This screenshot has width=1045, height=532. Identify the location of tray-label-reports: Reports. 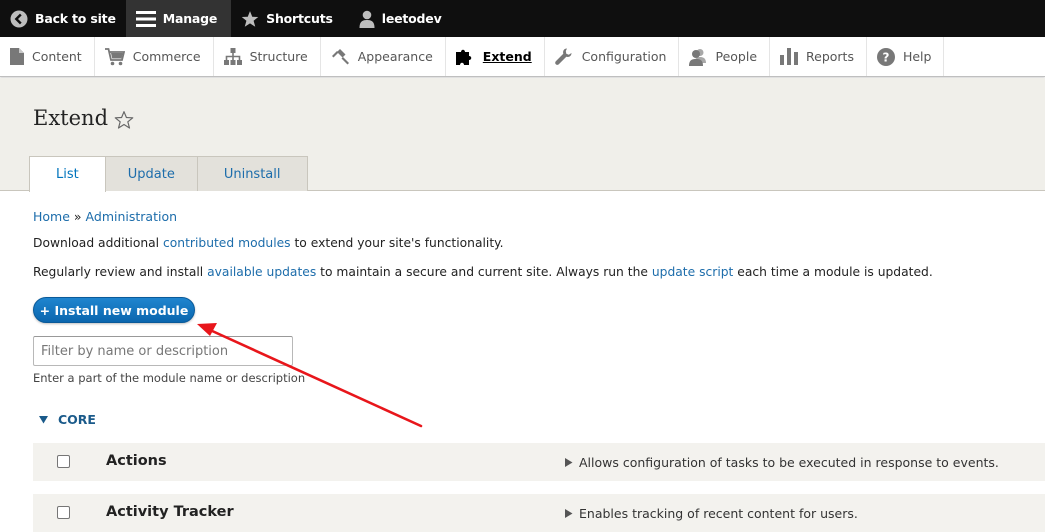
(830, 56).